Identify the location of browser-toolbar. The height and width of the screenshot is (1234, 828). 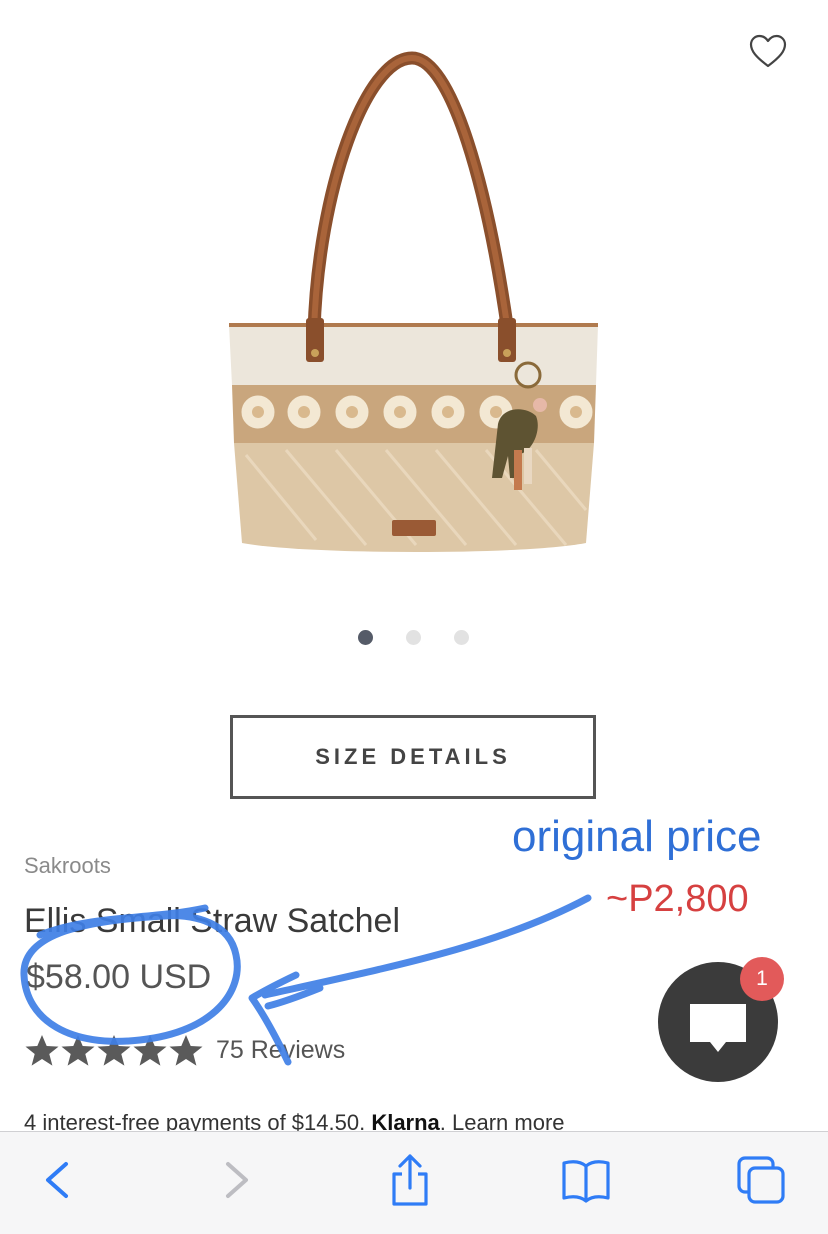
(414, 1182).